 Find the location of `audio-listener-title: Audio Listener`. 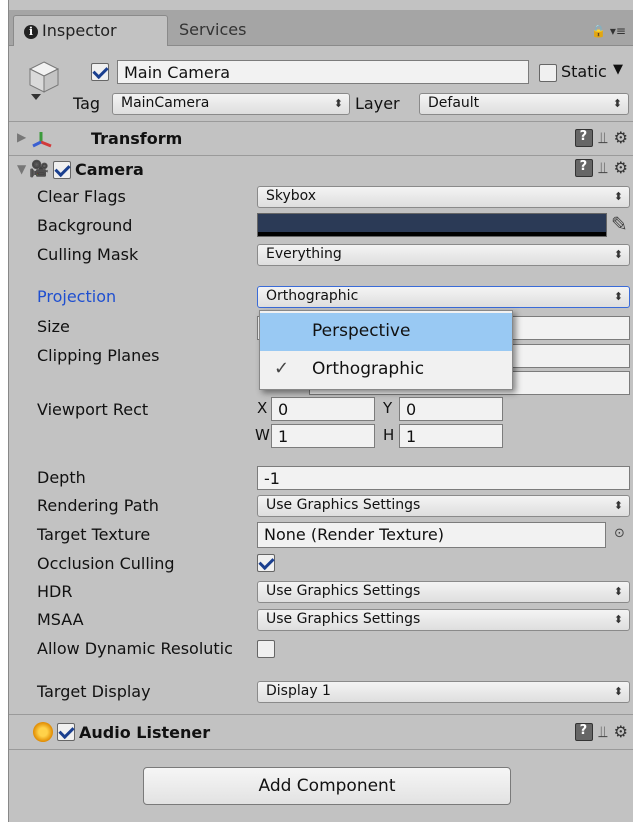

audio-listener-title: Audio Listener is located at coordinates (145, 732).